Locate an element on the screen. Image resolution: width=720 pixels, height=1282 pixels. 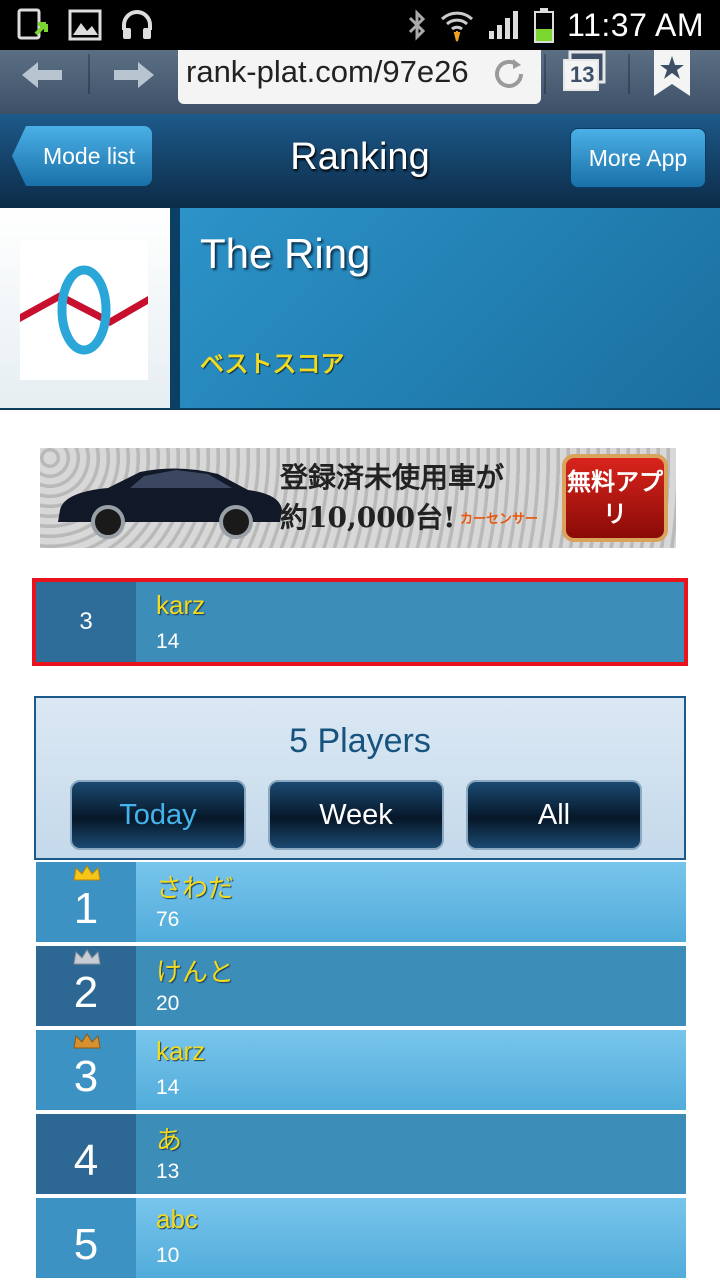
rank-number: 1 is located at coordinates (86, 902).